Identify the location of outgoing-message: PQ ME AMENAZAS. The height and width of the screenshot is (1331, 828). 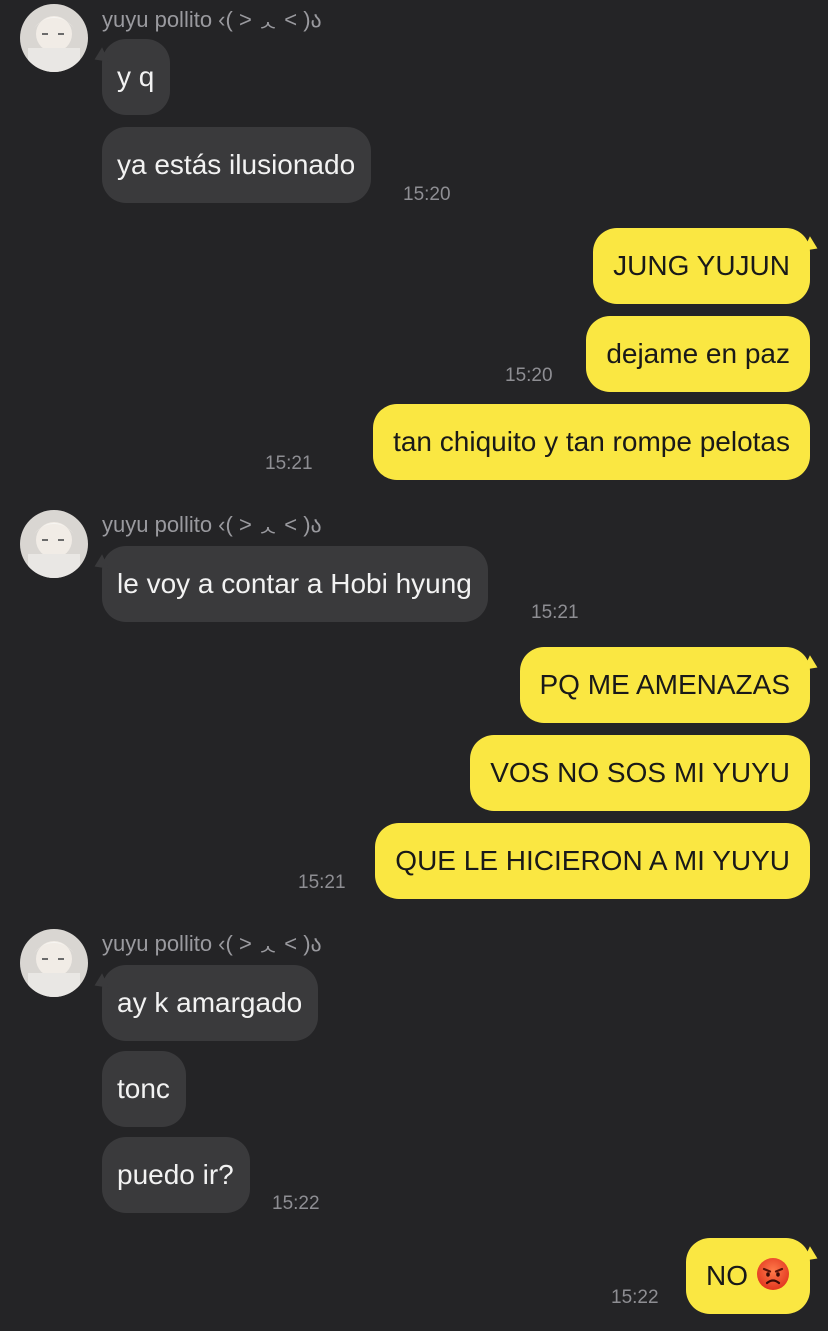
(664, 685).